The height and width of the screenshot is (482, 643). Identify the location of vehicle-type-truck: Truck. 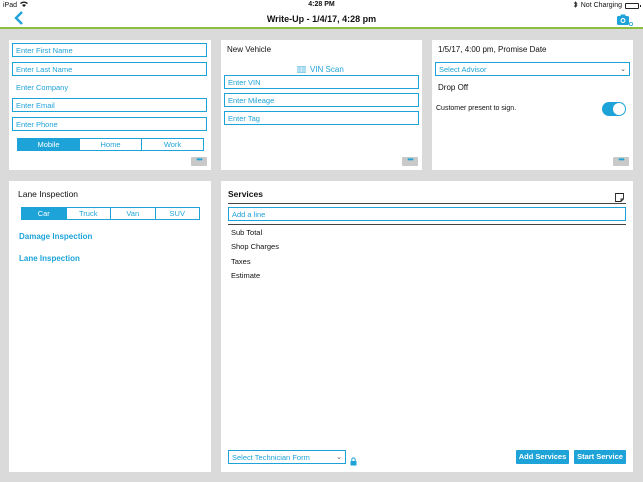
(89, 213).